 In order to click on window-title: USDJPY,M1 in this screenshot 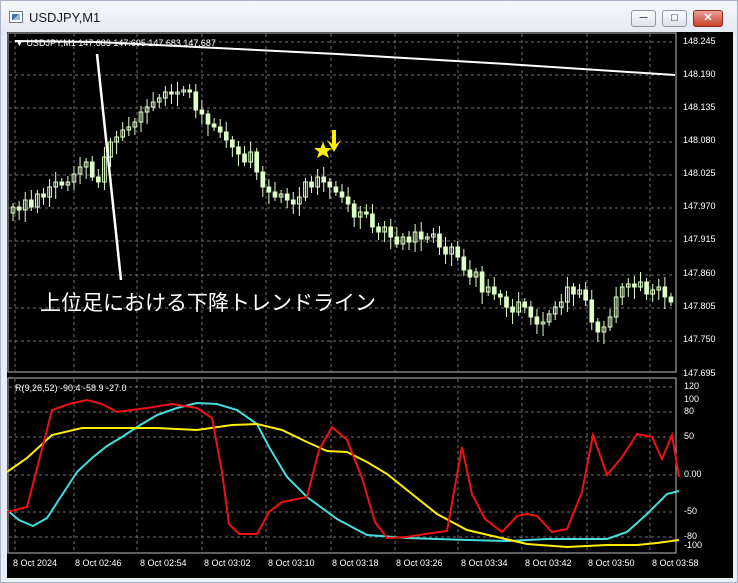, I will do `click(65, 17)`.